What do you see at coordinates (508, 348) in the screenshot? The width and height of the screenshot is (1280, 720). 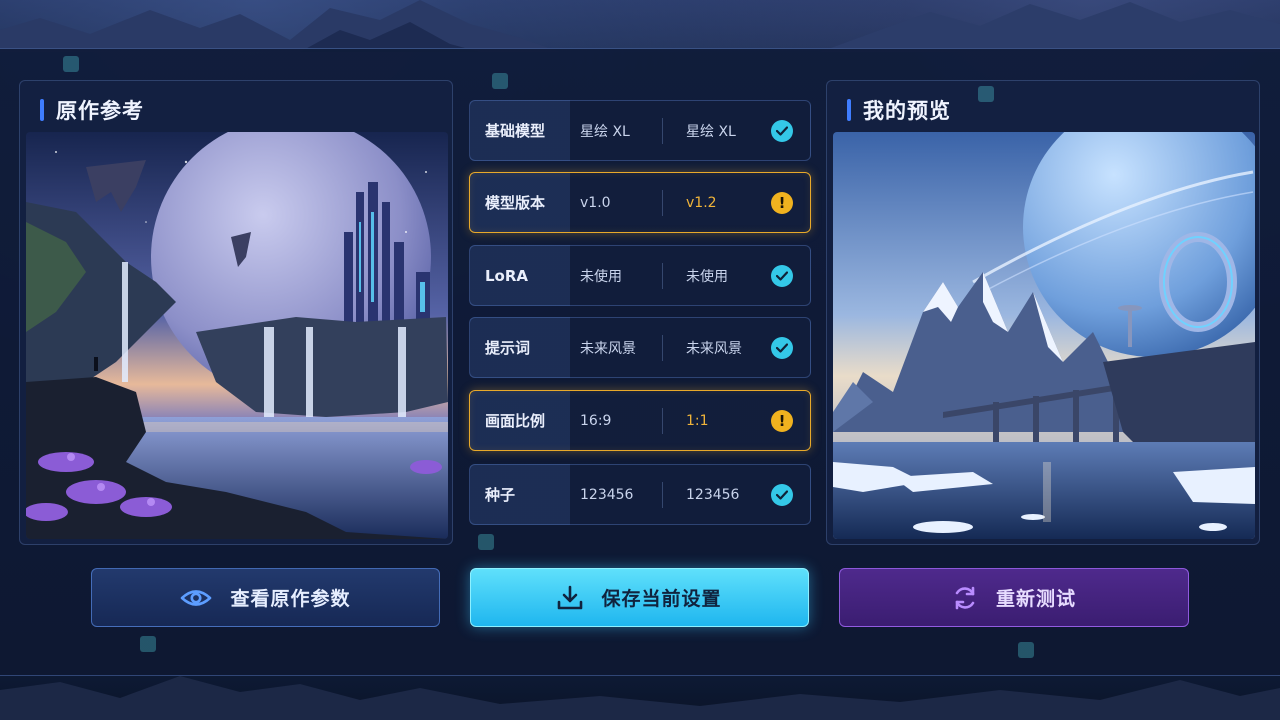 I see `row-label: 提示词` at bounding box center [508, 348].